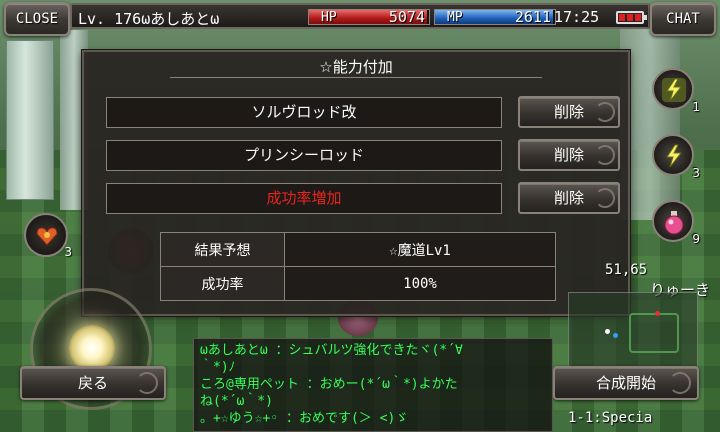 The image size is (720, 432). I want to click on lightning-skill-icon: 1, so click(676, 91).